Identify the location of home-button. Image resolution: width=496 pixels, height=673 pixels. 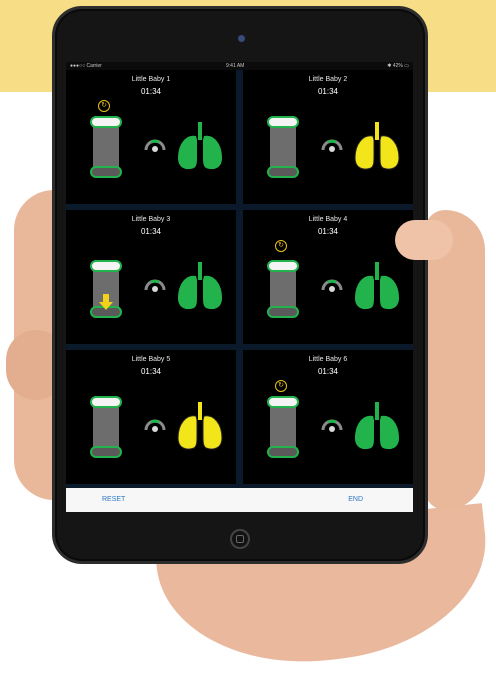
(240, 539).